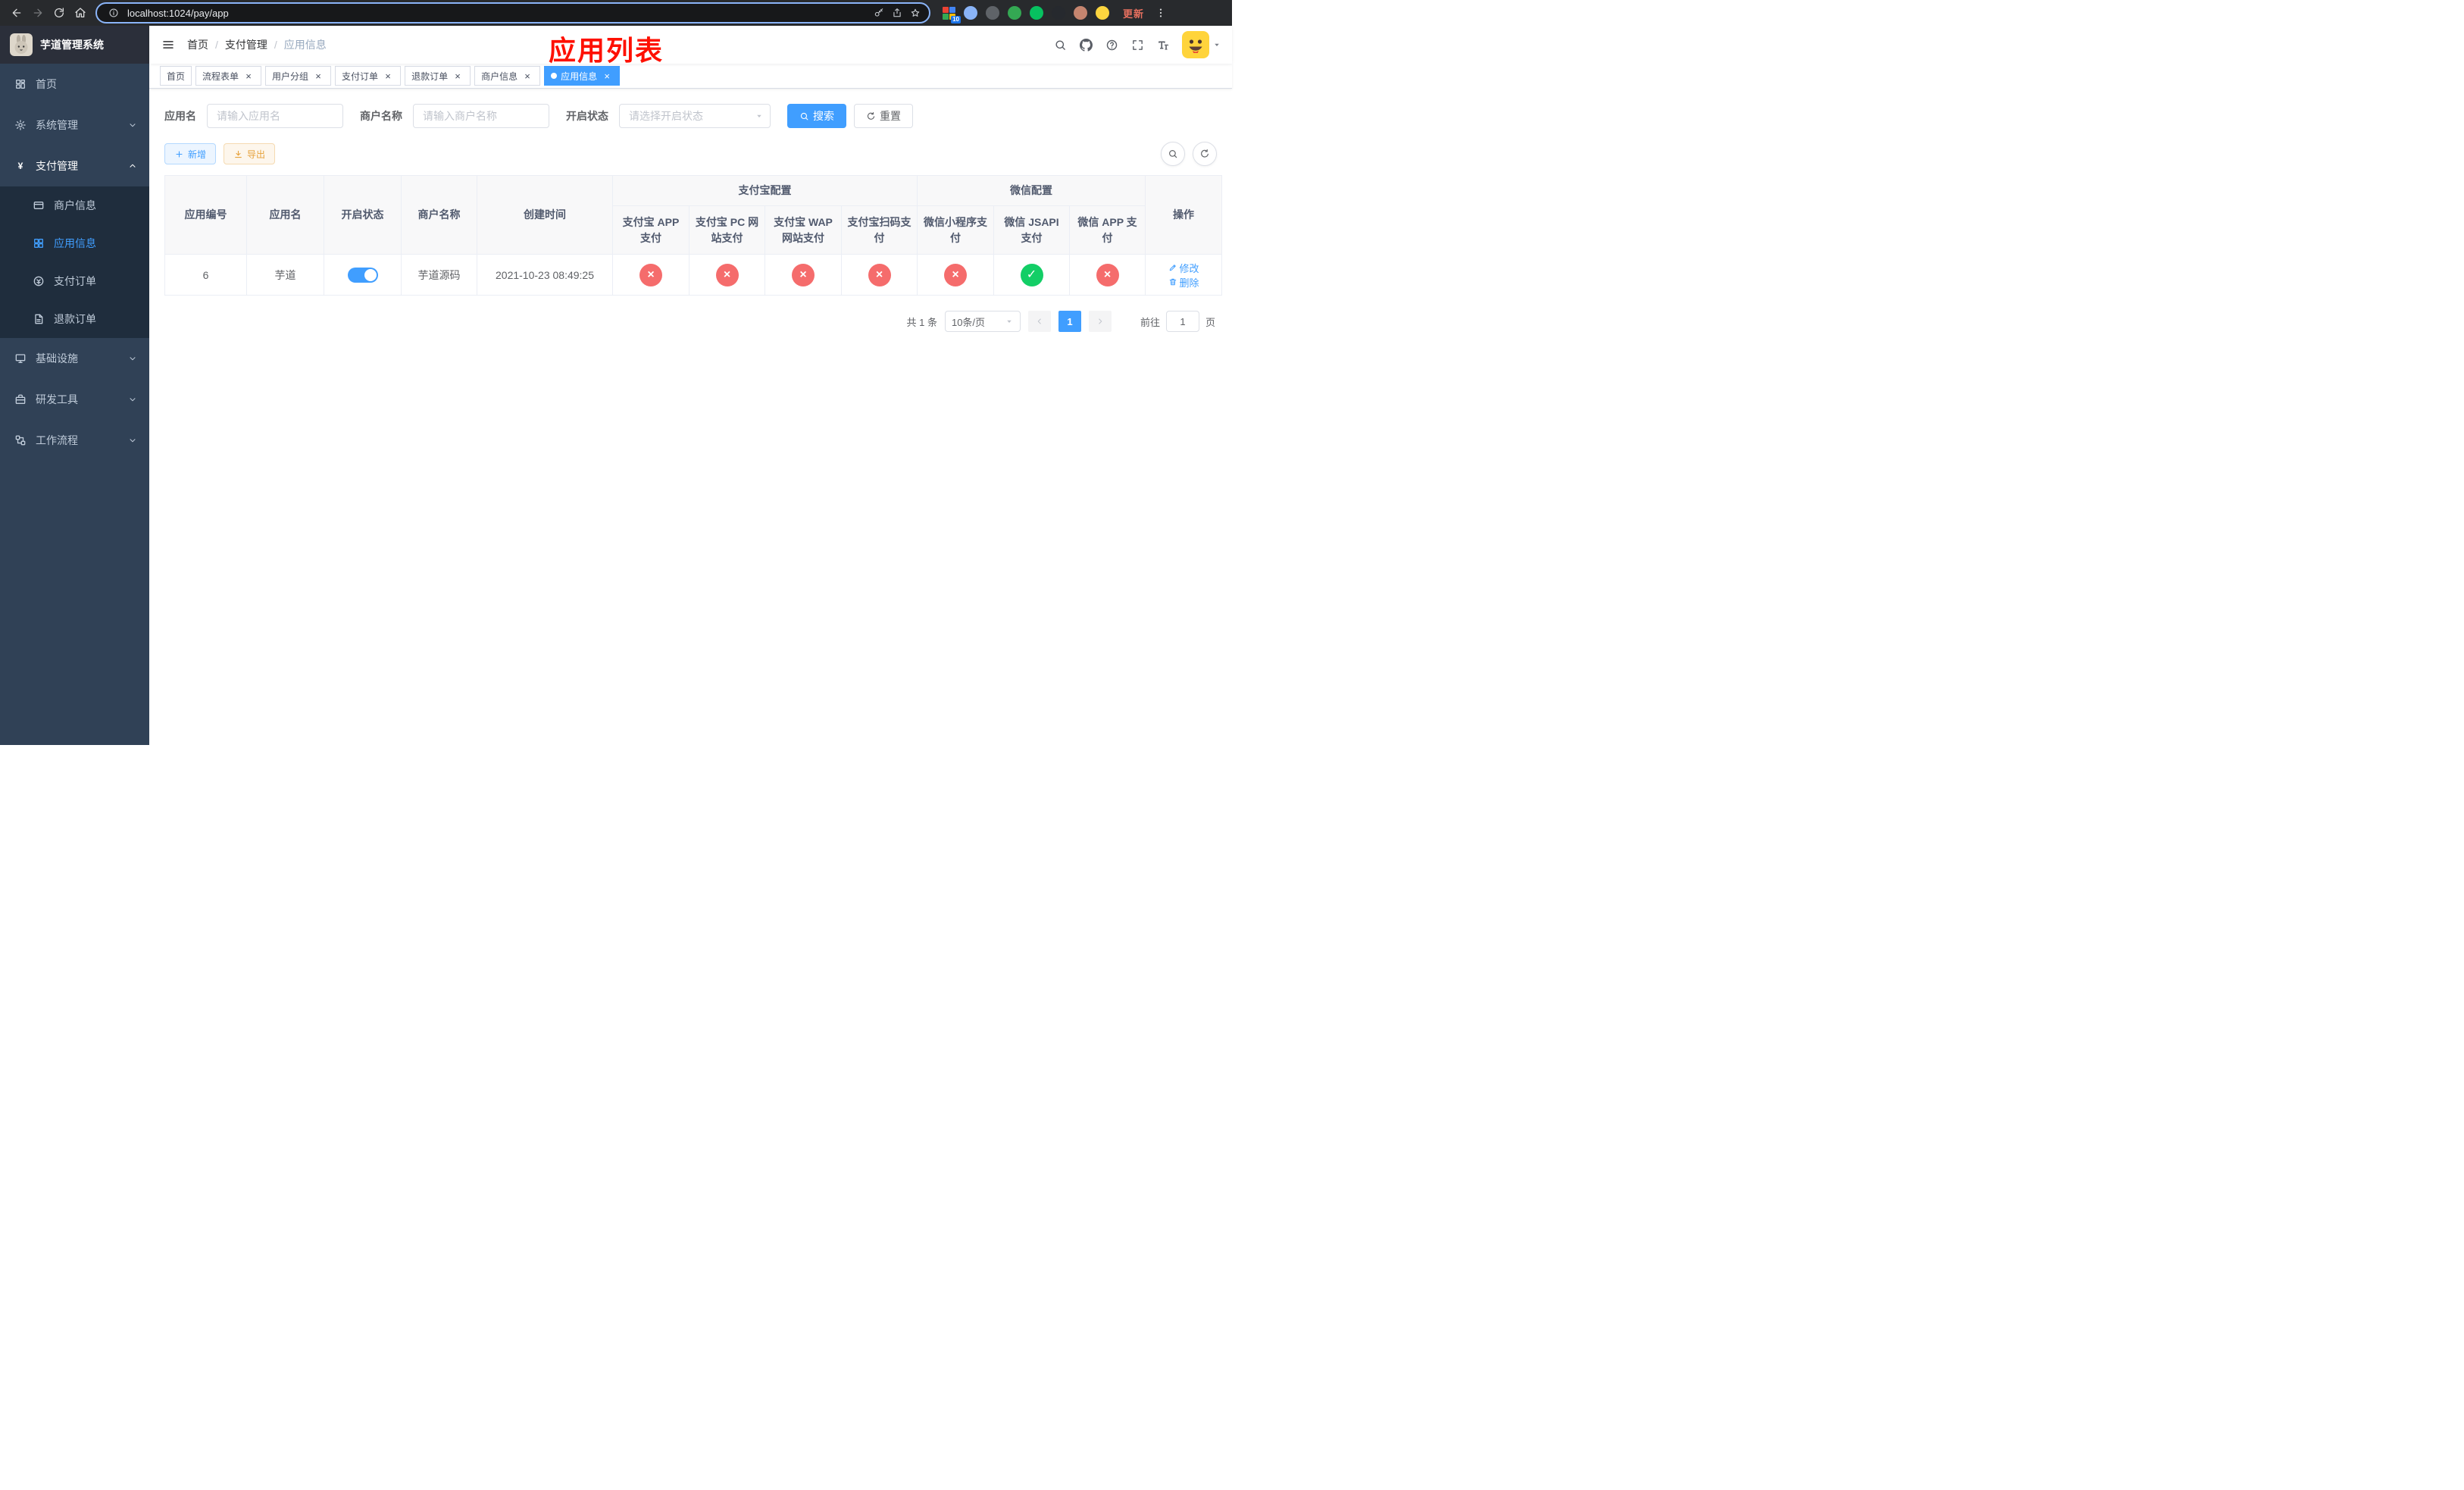 The image size is (2464, 1490). I want to click on home-icon, so click(80, 13).